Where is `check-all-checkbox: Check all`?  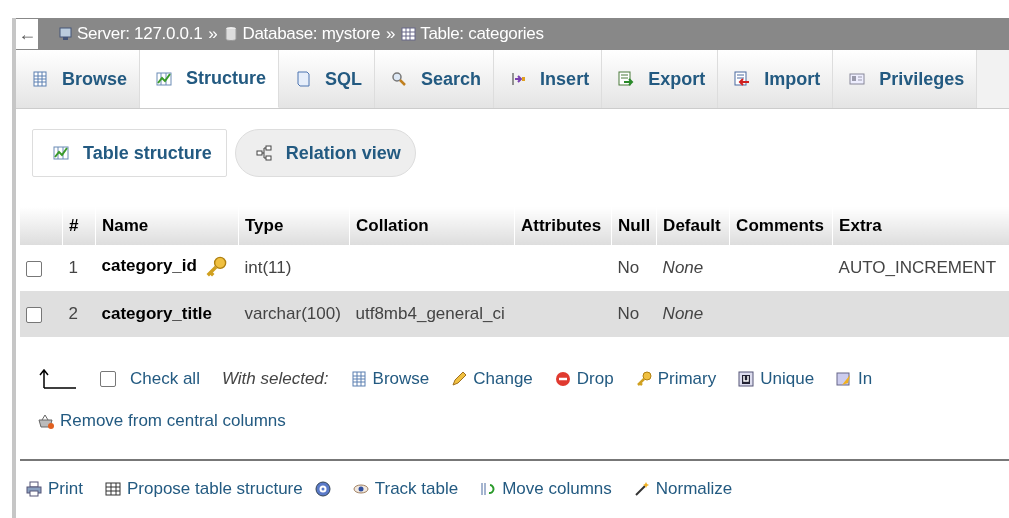 check-all-checkbox: Check all is located at coordinates (150, 378).